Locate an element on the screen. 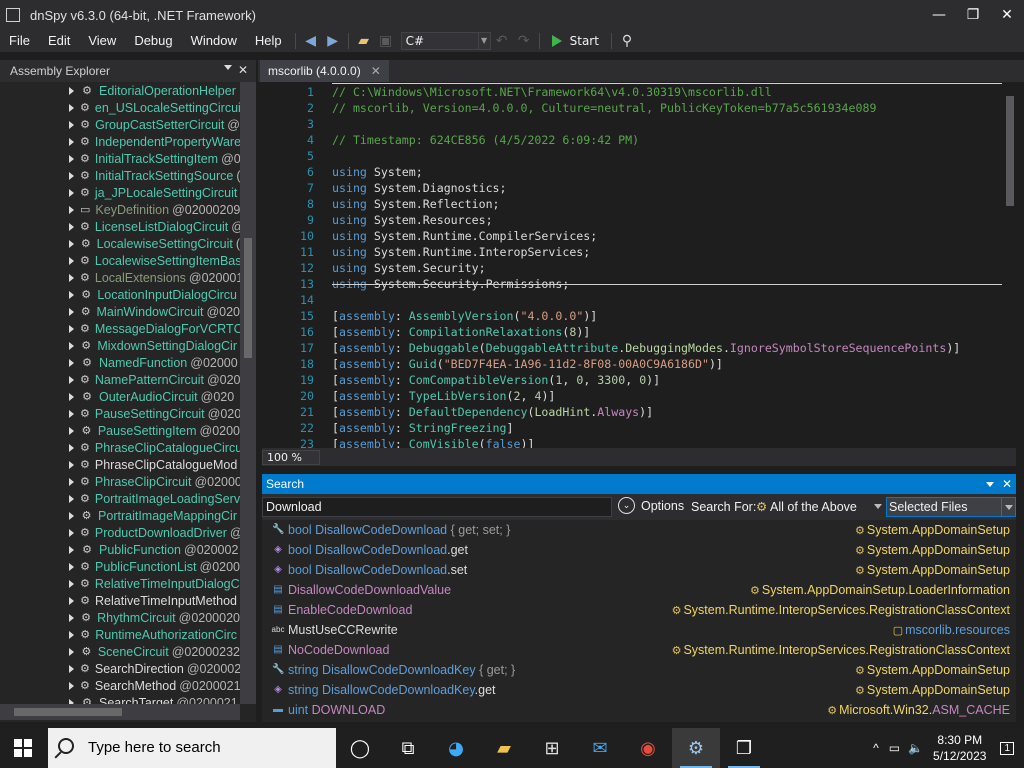 The image size is (1024, 768). forward-icon: ▶ is located at coordinates (333, 41).